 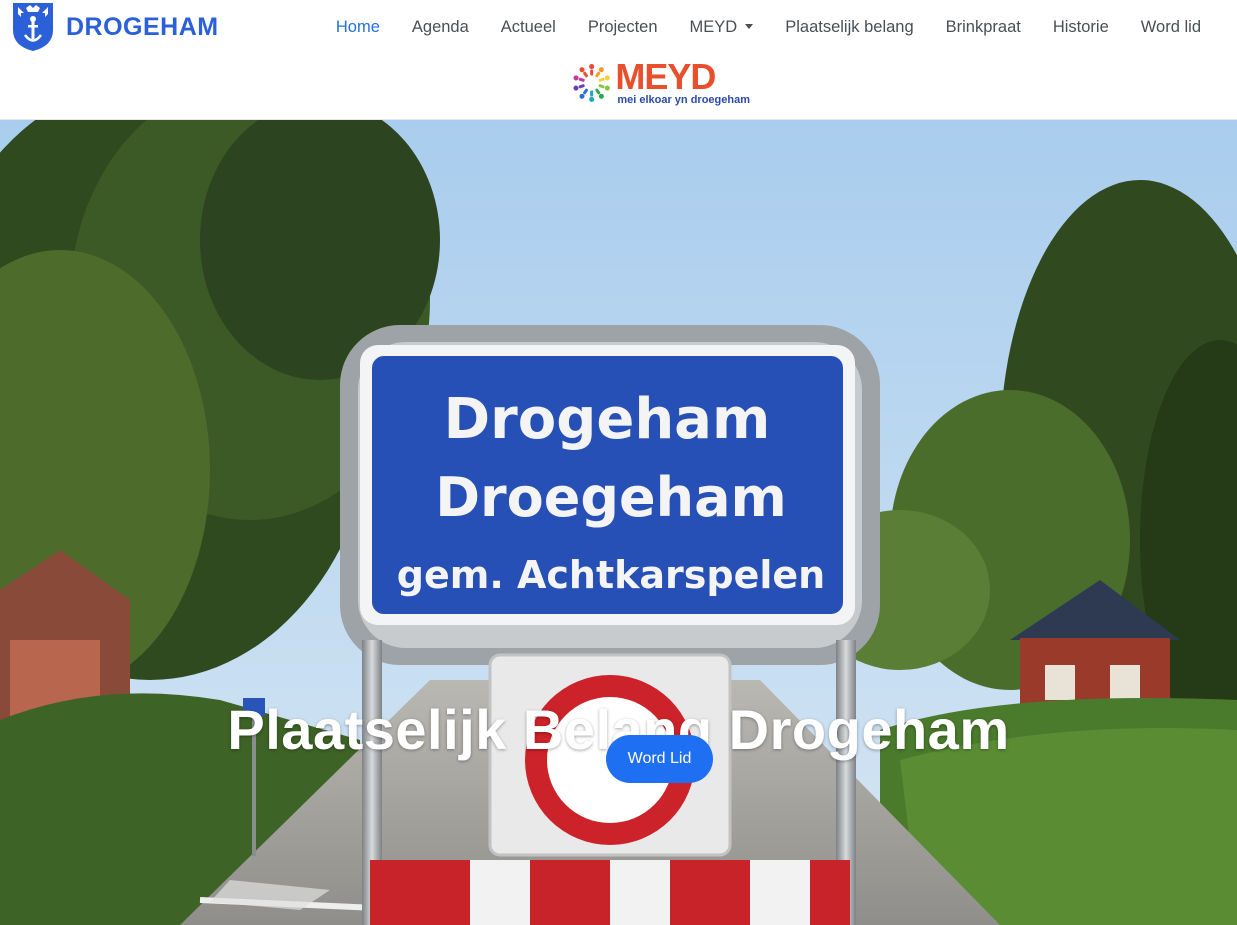 I want to click on word-lid-button: Word Lid, so click(x=659, y=759).